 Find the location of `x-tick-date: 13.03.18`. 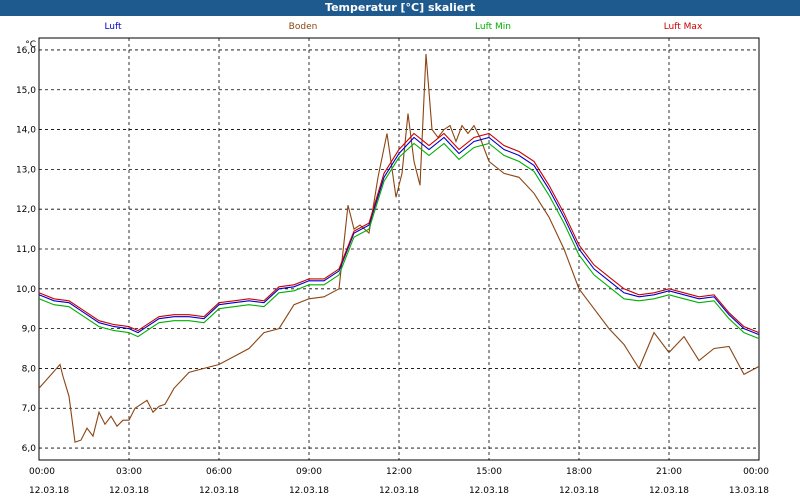

x-tick-date: 13.03.18 is located at coordinates (749, 491).